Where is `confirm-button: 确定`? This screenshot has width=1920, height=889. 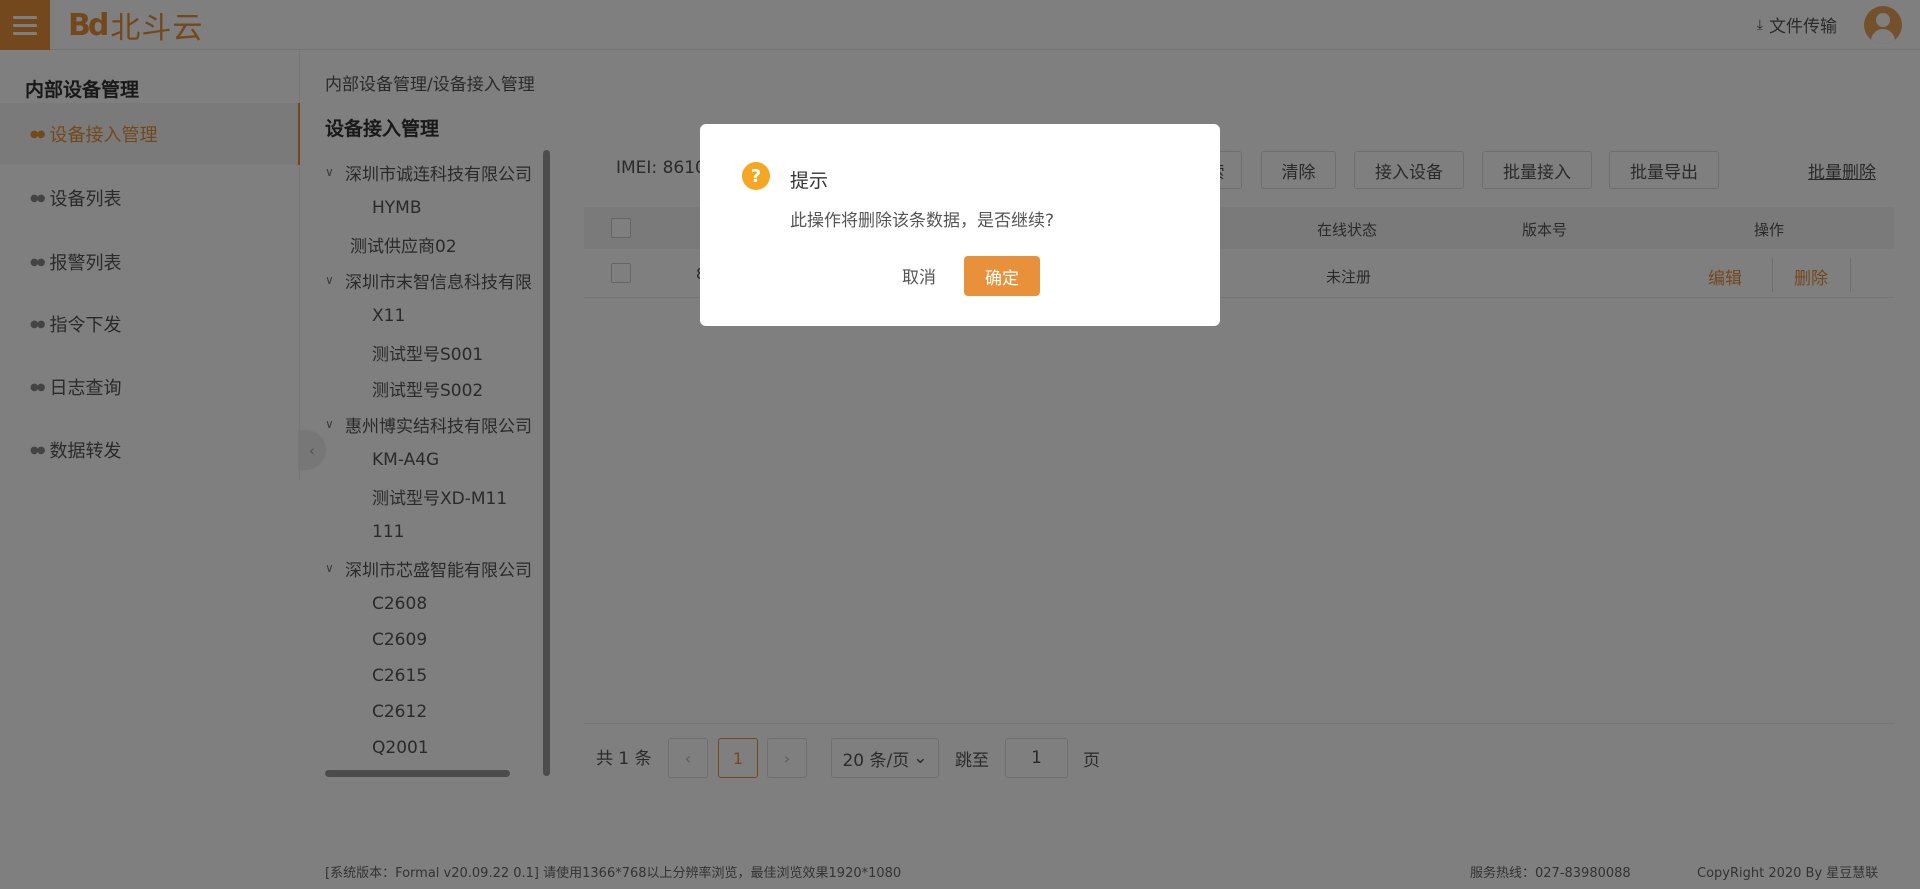 confirm-button: 确定 is located at coordinates (1002, 276).